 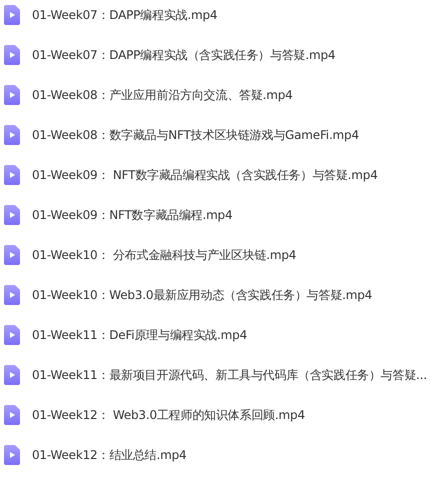 What do you see at coordinates (125, 15) in the screenshot?
I see `file-name: 01-Week07：DAPP编程实战.mp4` at bounding box center [125, 15].